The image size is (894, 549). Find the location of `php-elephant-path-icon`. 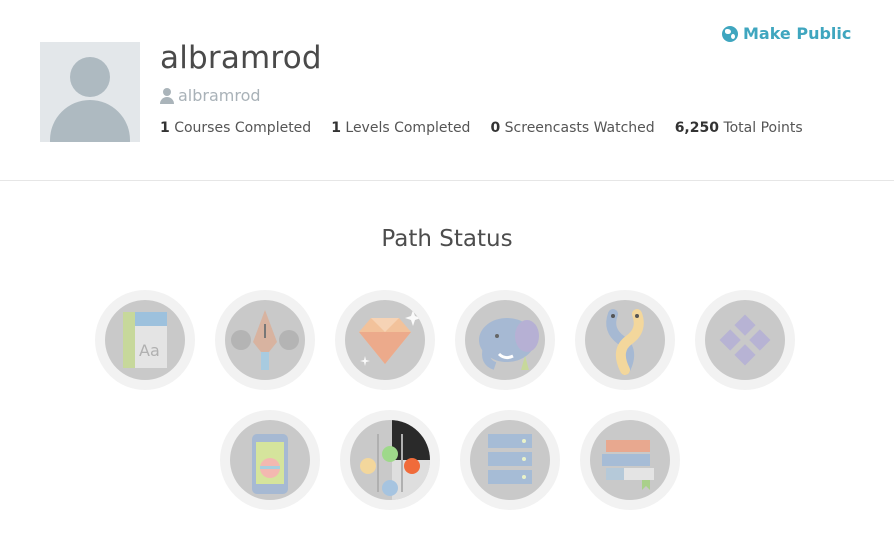

php-elephant-path-icon is located at coordinates (509, 344).